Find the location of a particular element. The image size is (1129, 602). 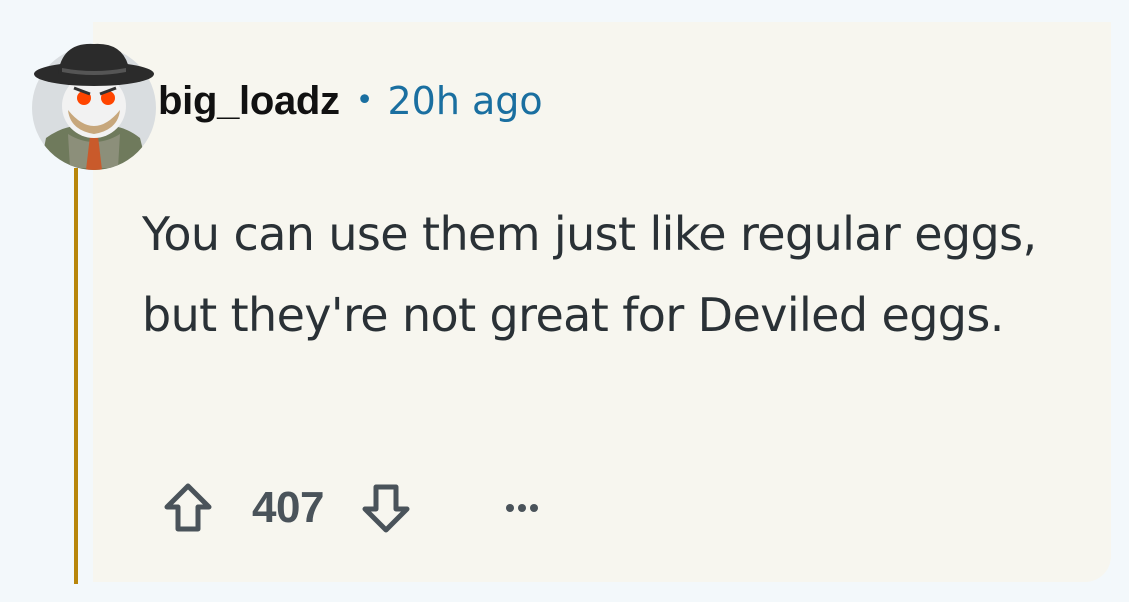

timestamp-link: 20h ago is located at coordinates (464, 101).